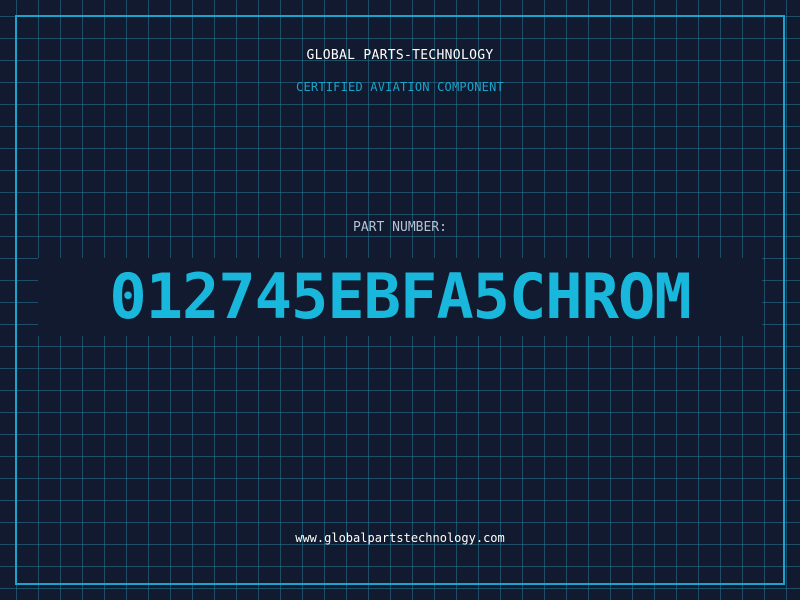  I want to click on website-url: www.globalpartstechnology.com, so click(400, 538).